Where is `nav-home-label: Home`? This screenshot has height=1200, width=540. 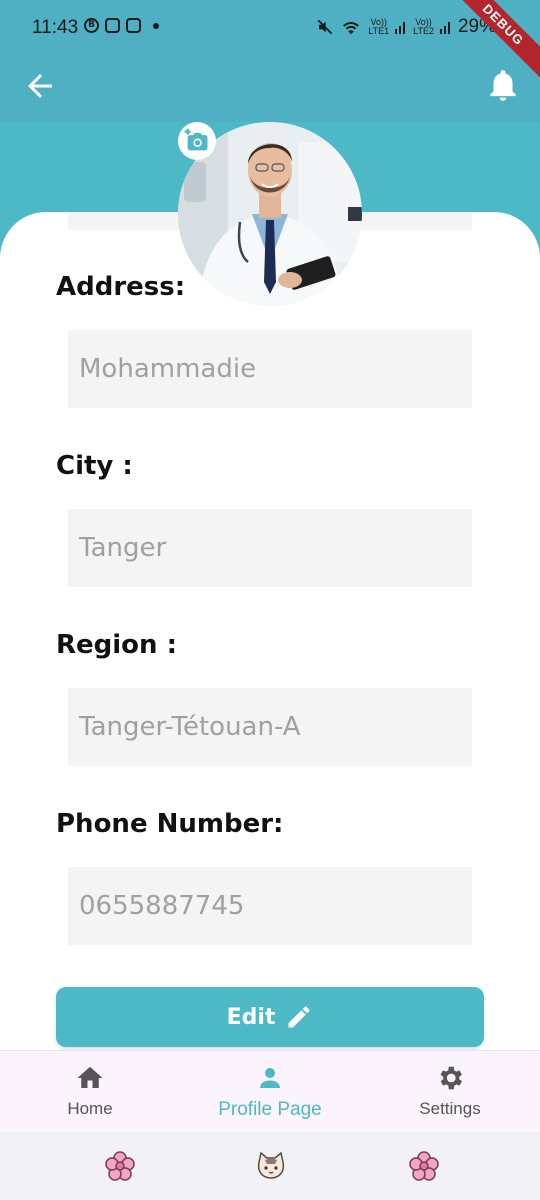
nav-home-label: Home is located at coordinates (90, 1108).